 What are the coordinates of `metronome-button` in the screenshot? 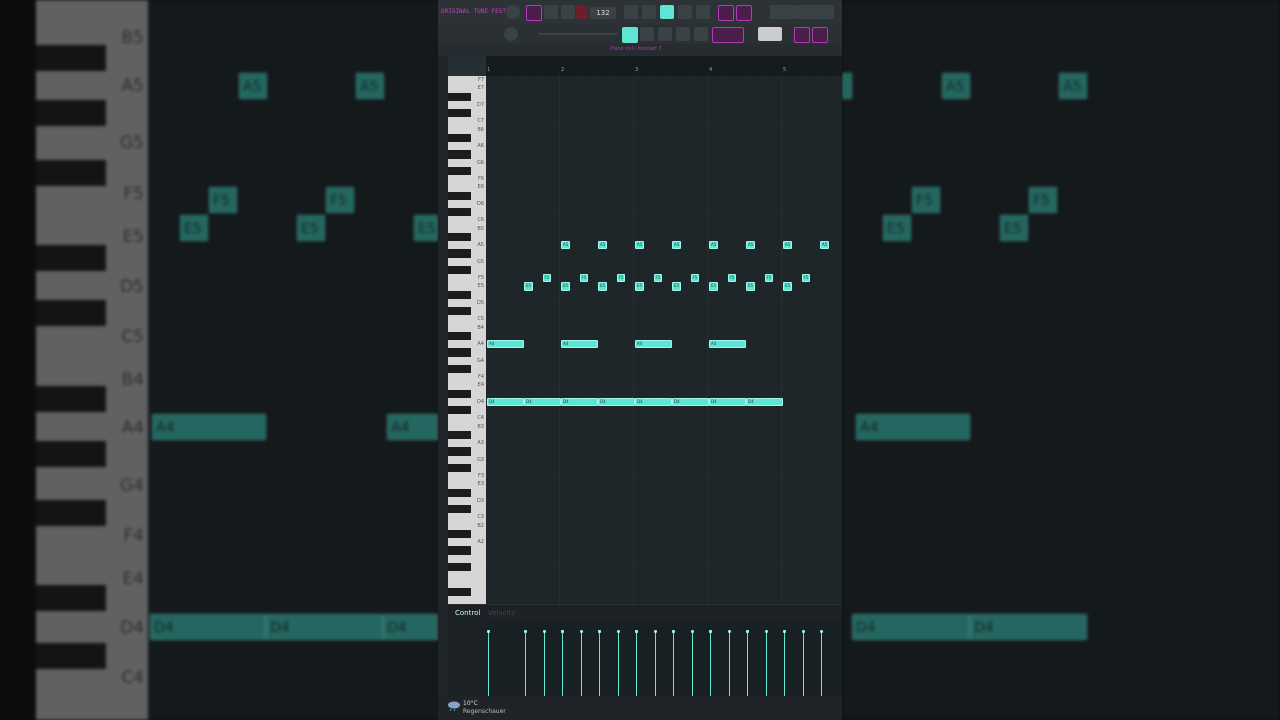 It's located at (685, 12).